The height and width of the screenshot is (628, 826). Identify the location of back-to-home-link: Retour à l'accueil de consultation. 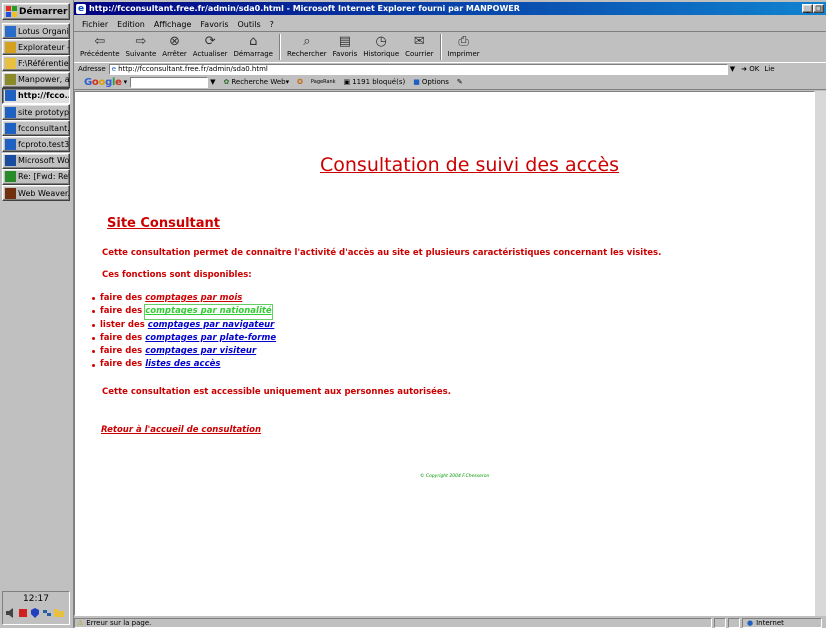
(181, 430).